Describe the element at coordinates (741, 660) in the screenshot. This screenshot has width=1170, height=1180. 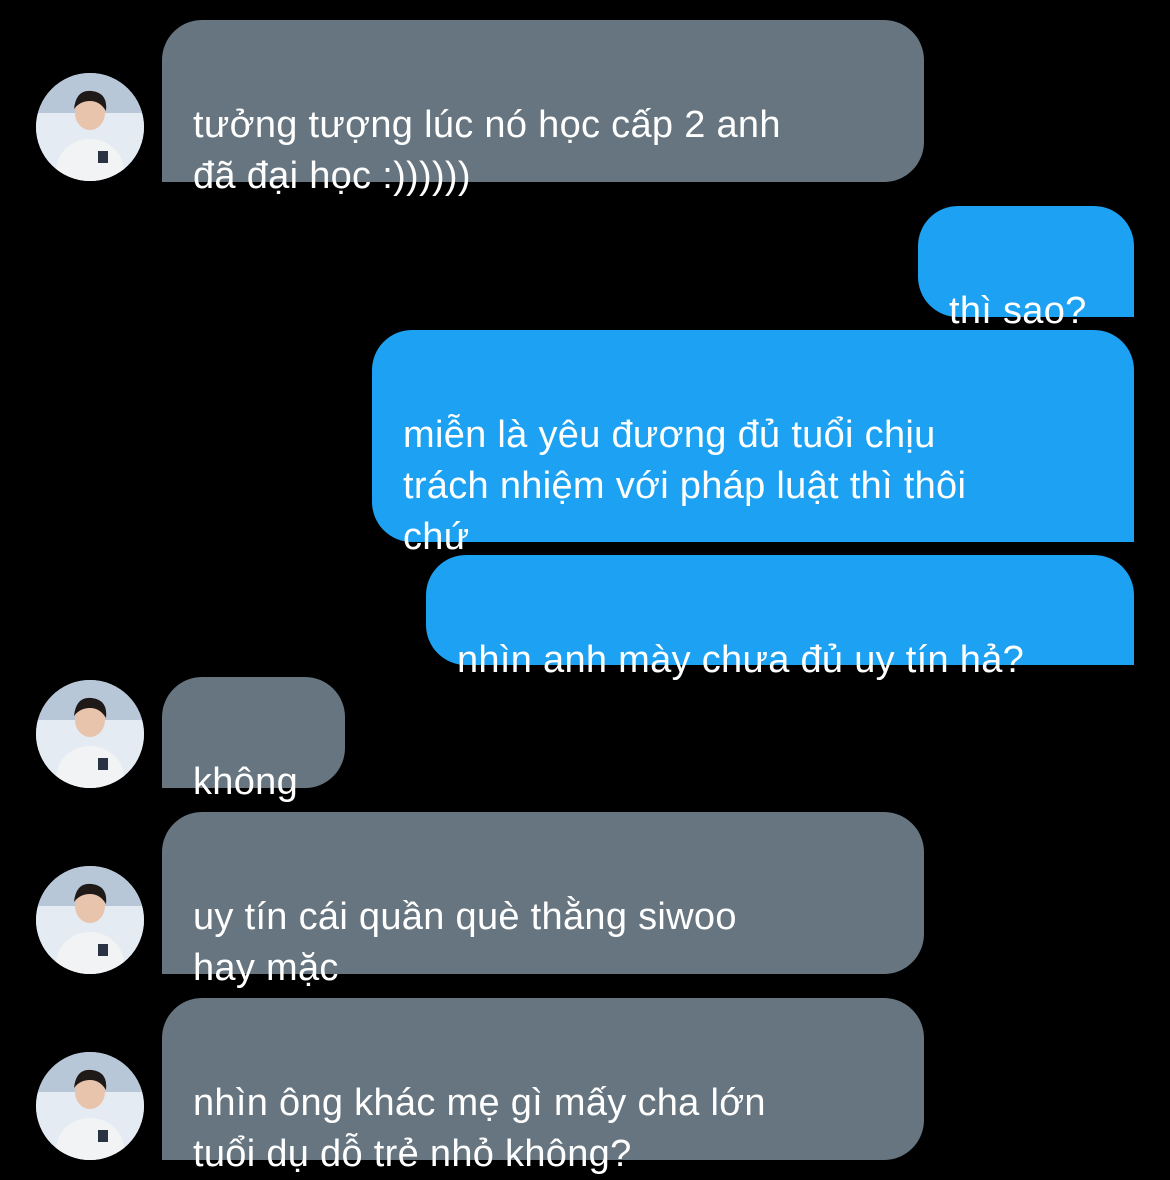
I see `message-text: nhìn anh mày chưa đủ uy tín hả?` at that location.